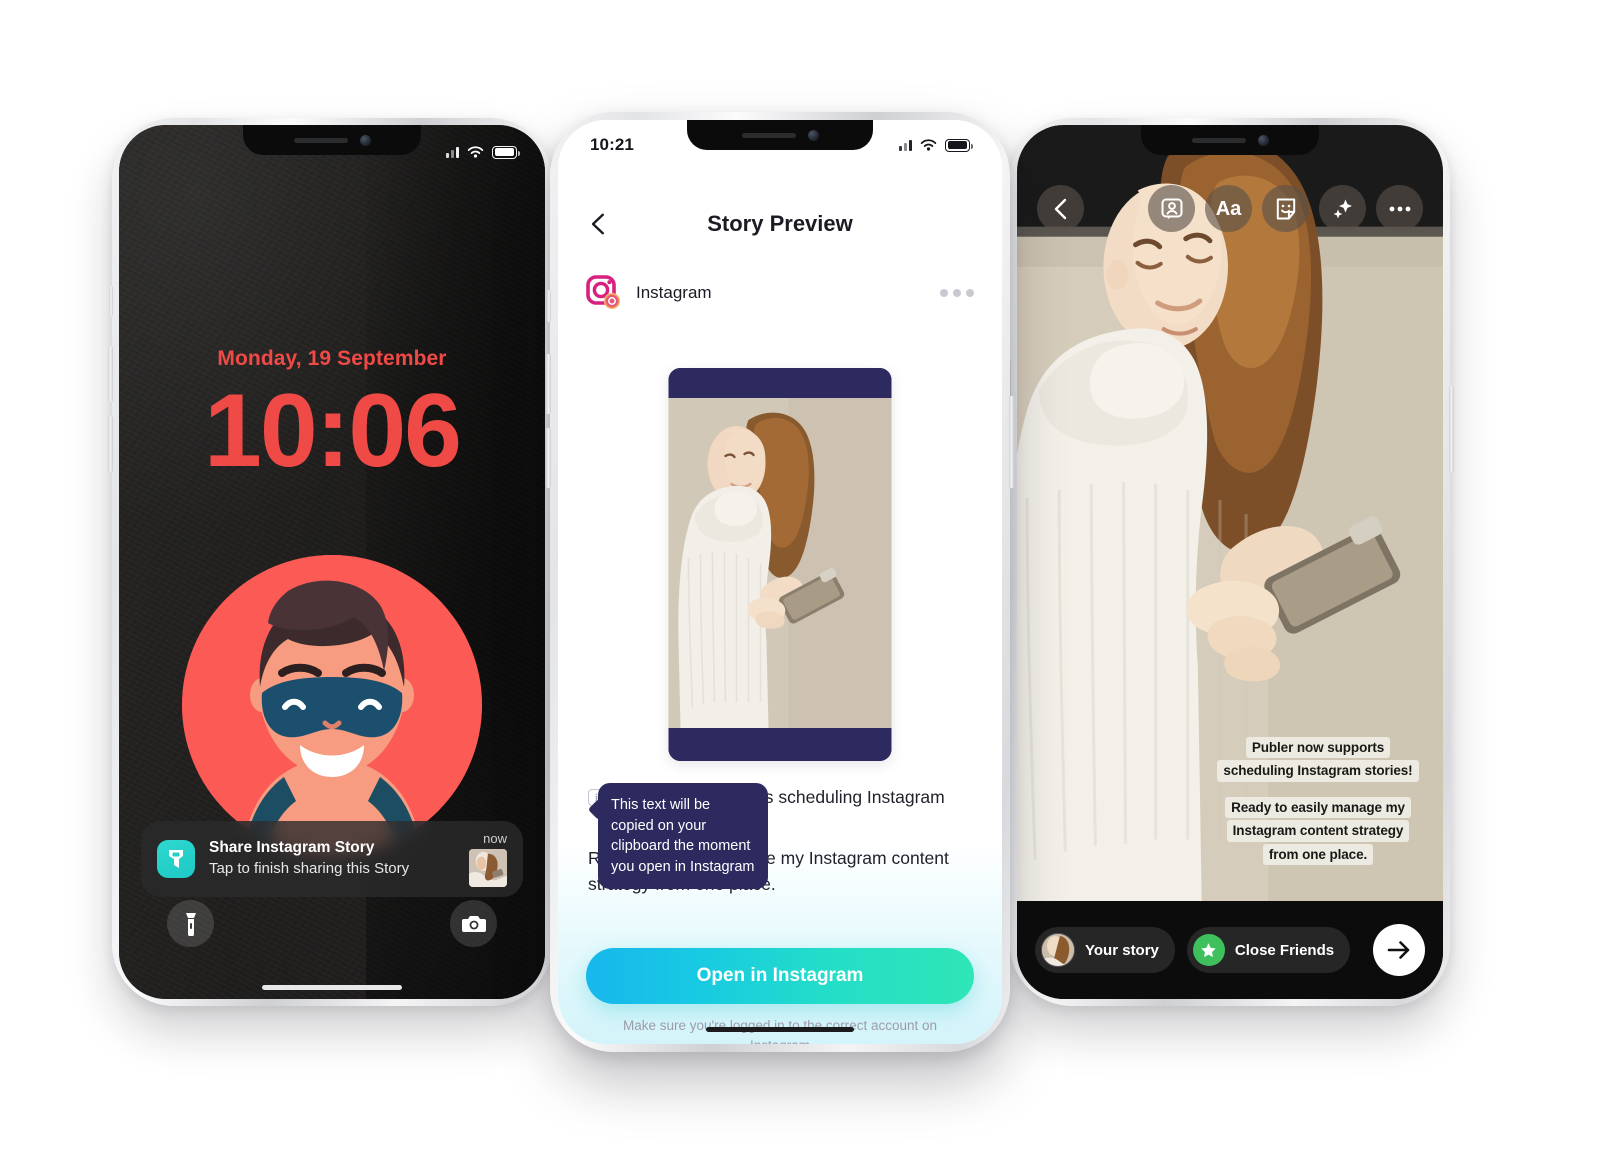  I want to click on flashlight-icon, so click(190, 924).